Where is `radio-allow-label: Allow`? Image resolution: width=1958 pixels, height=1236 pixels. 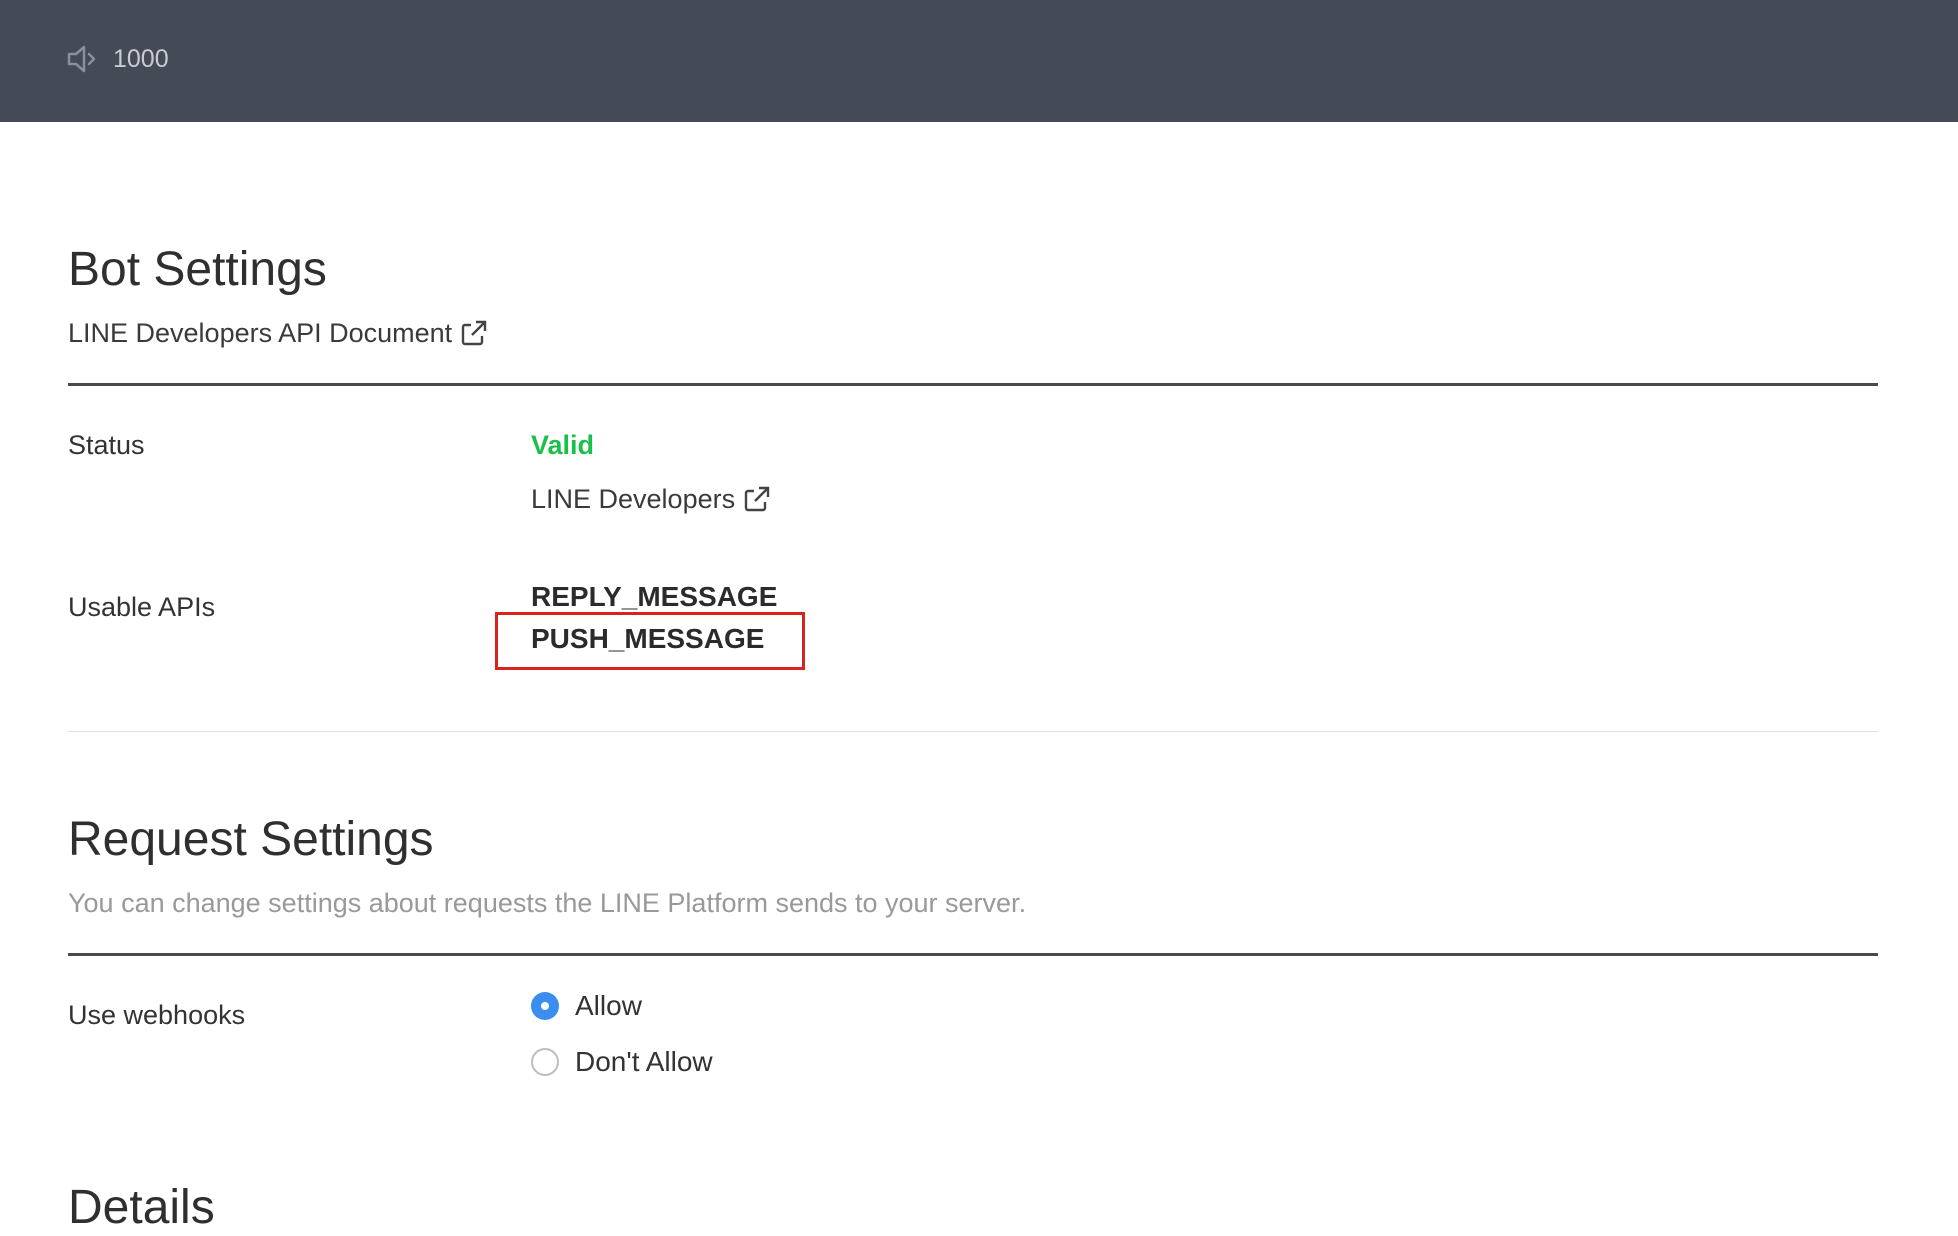
radio-allow-label: Allow is located at coordinates (608, 1005).